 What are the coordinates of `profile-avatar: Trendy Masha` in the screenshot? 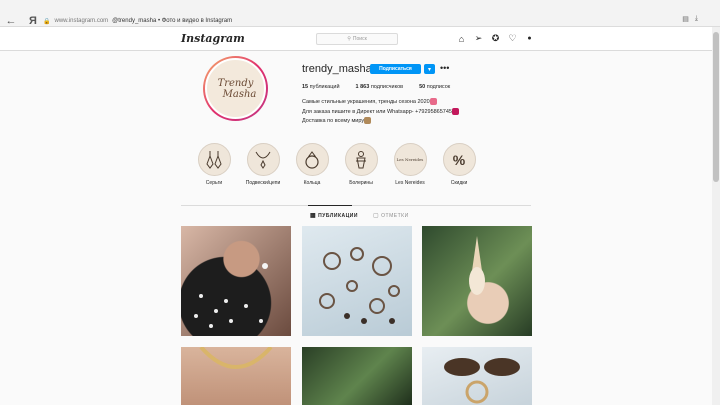 It's located at (235, 88).